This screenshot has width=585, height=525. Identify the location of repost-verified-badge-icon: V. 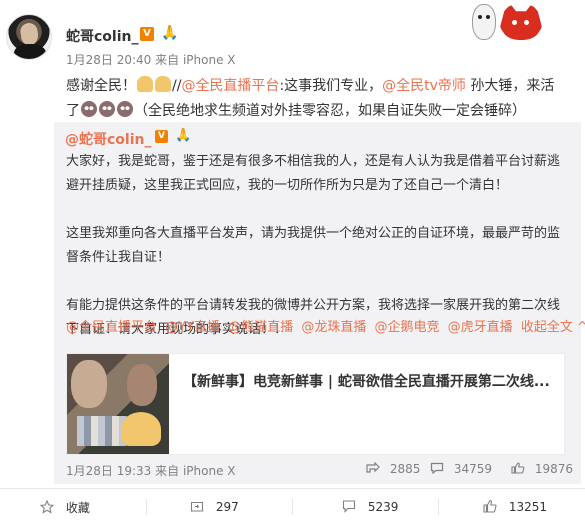
(161, 136).